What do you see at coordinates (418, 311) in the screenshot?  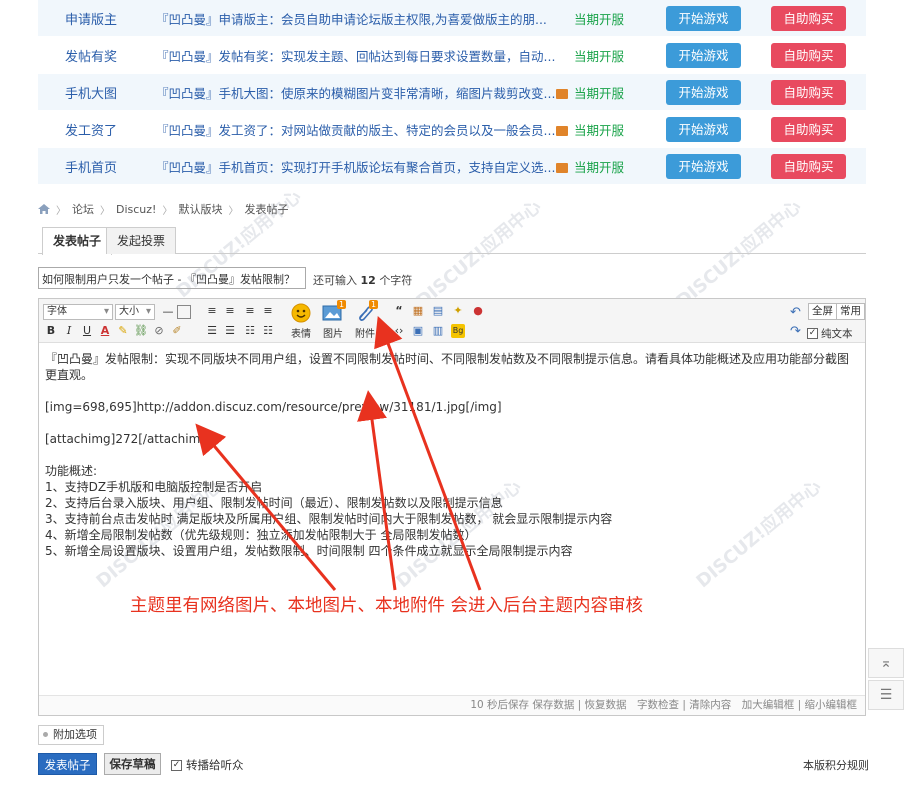 I see `hide-icon: ▦` at bounding box center [418, 311].